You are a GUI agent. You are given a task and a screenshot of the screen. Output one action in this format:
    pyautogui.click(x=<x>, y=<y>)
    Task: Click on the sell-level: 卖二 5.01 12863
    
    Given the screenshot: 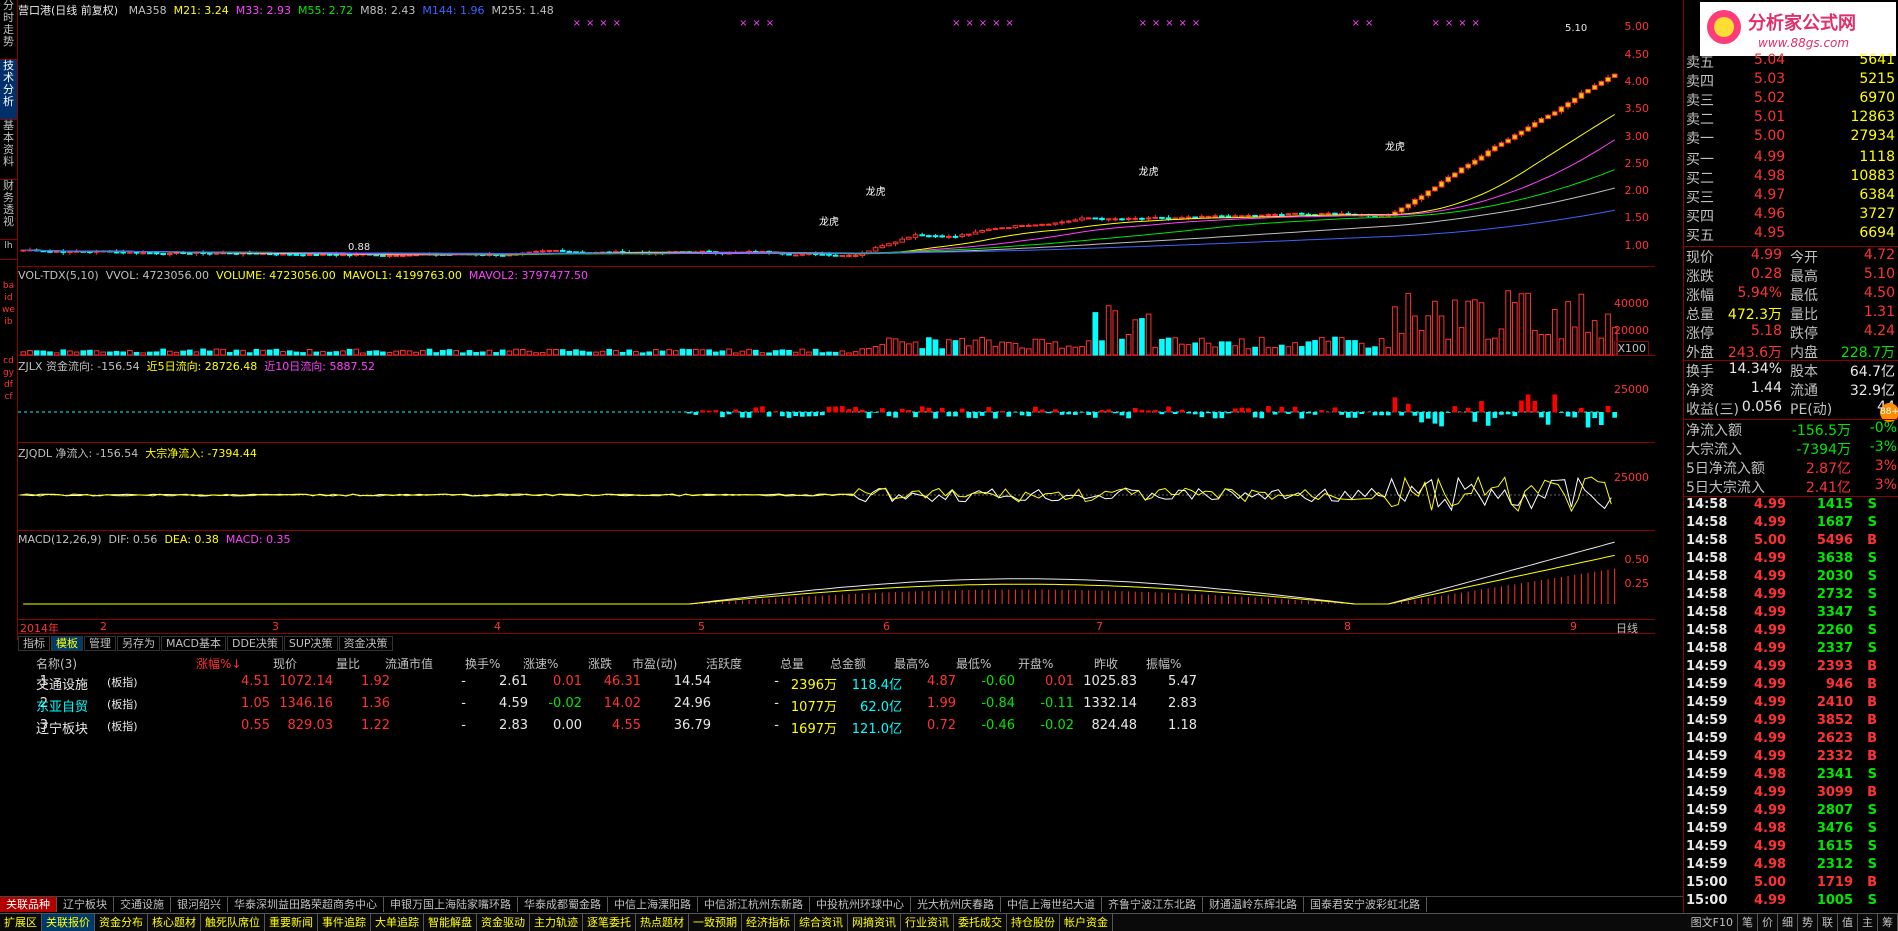 What is the action you would take?
    pyautogui.click(x=1791, y=118)
    